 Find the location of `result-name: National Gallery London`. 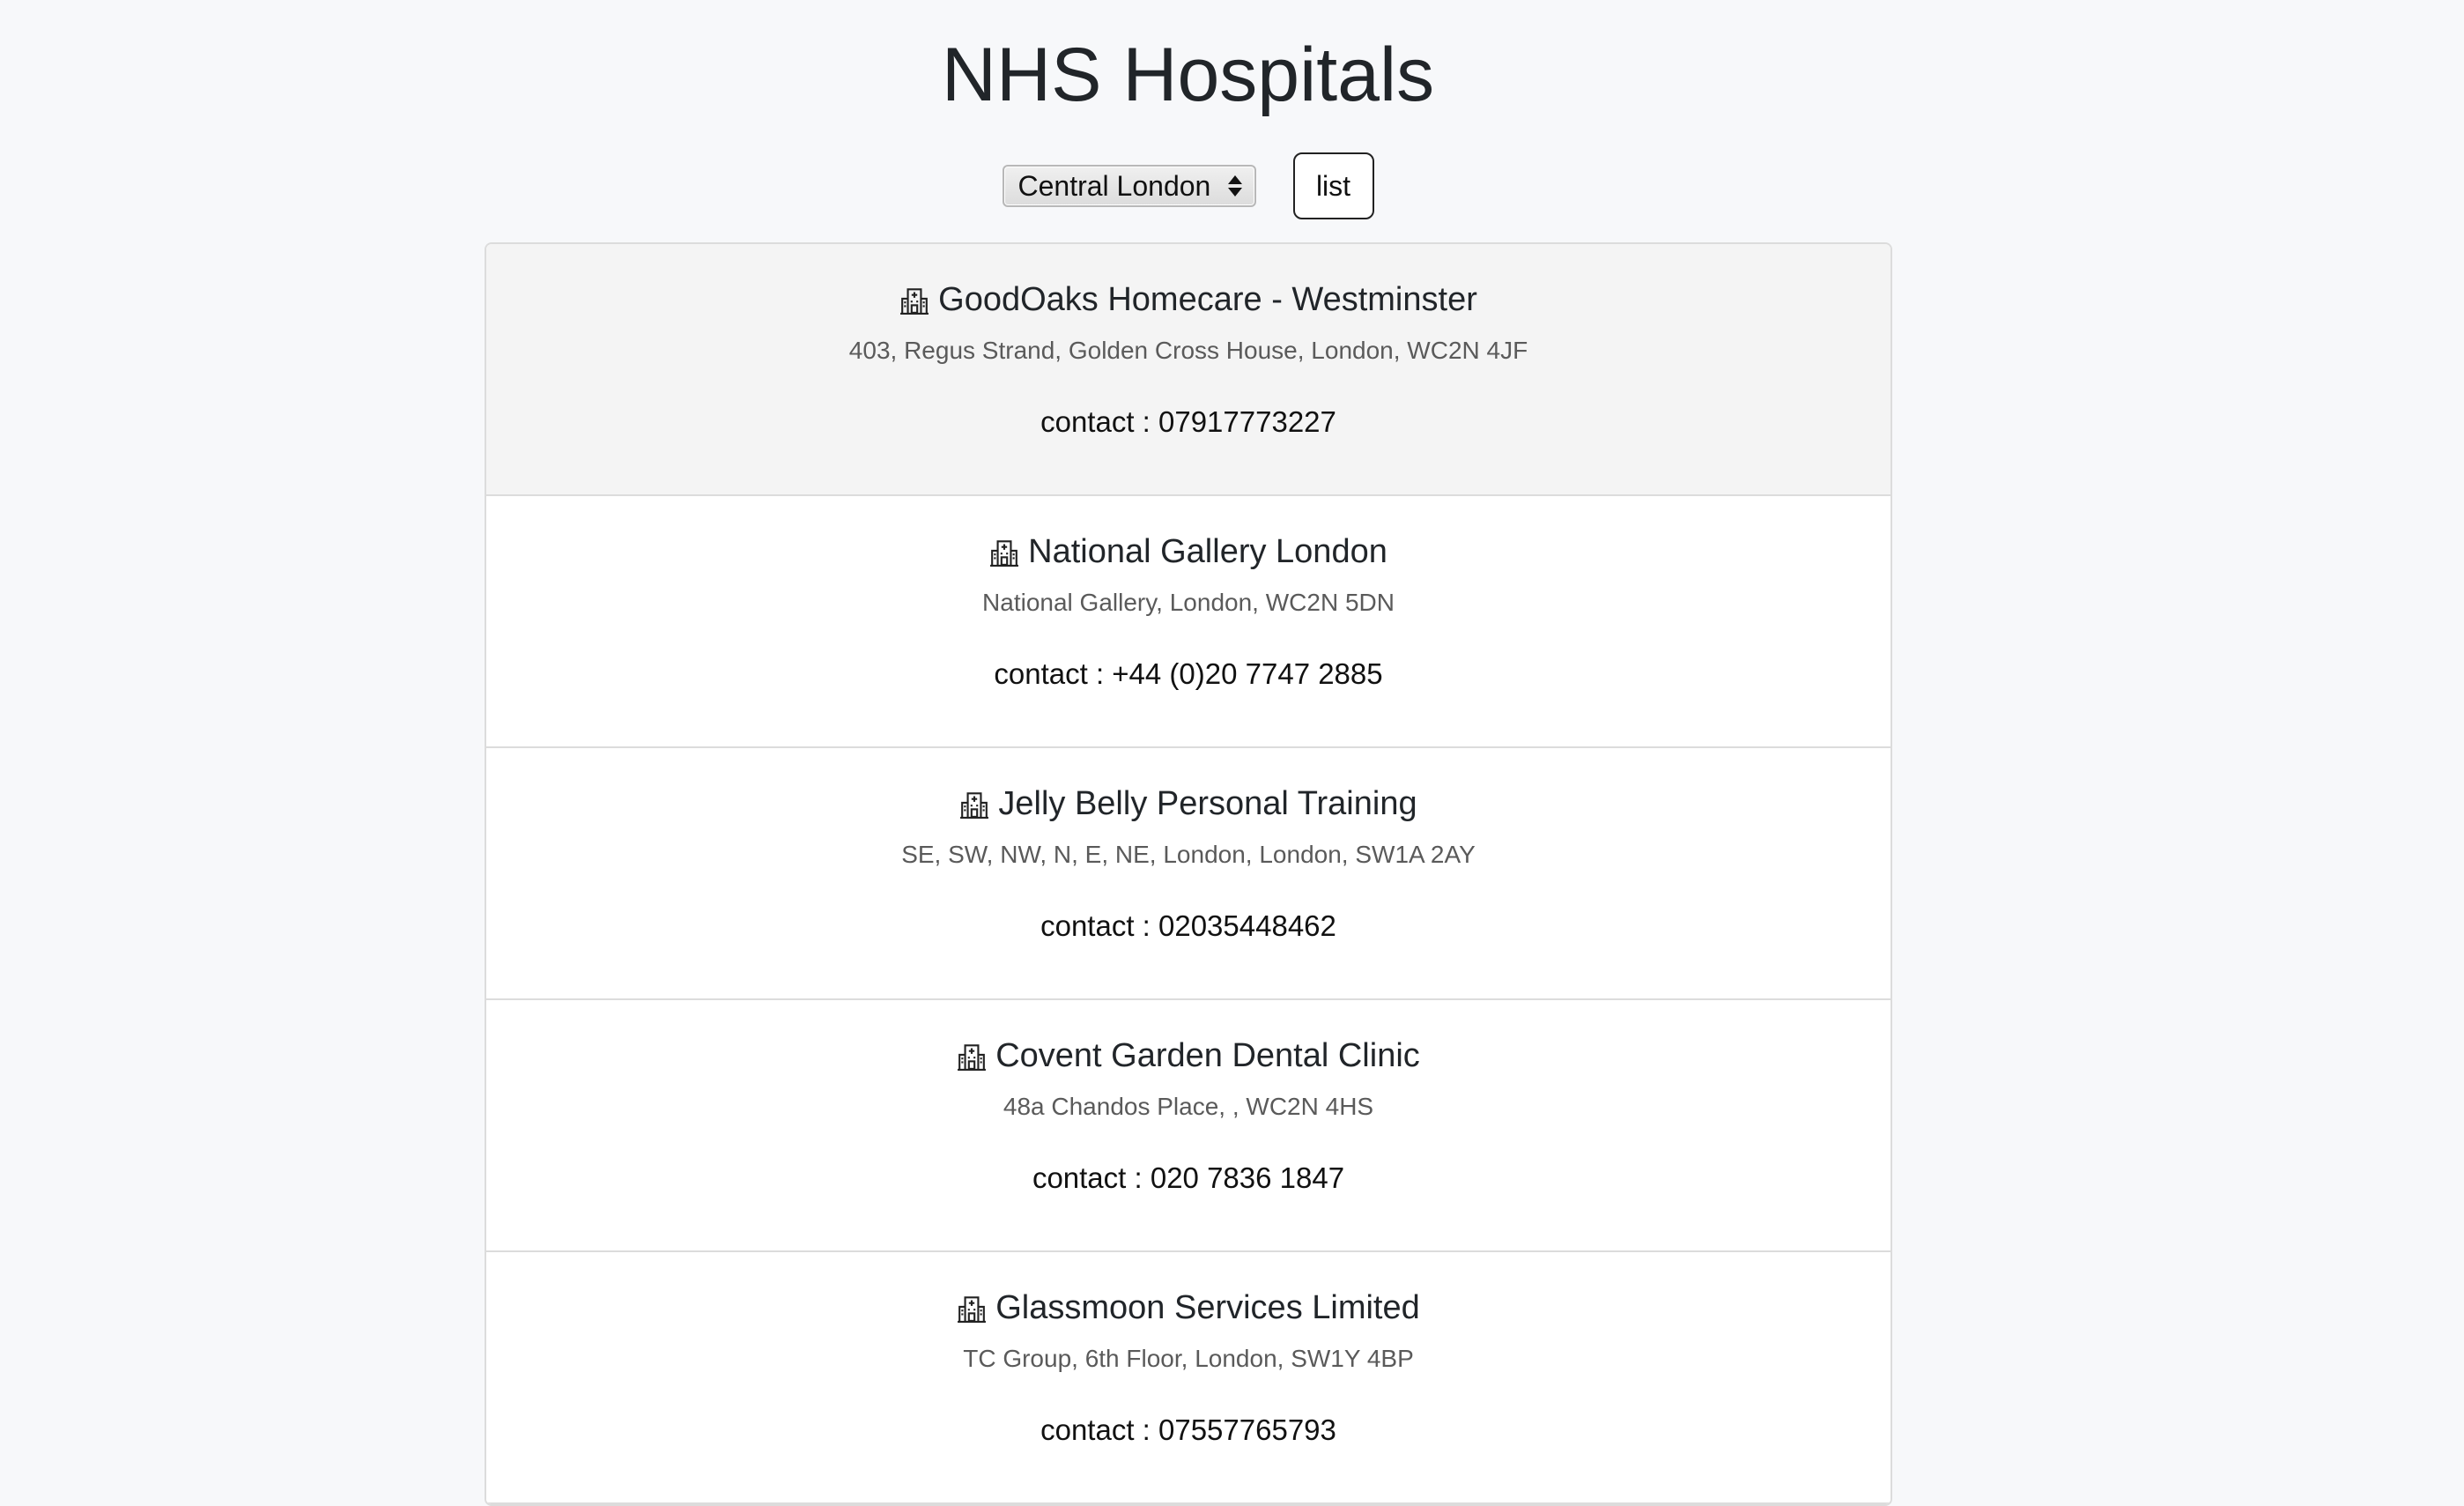

result-name: National Gallery London is located at coordinates (1207, 552).